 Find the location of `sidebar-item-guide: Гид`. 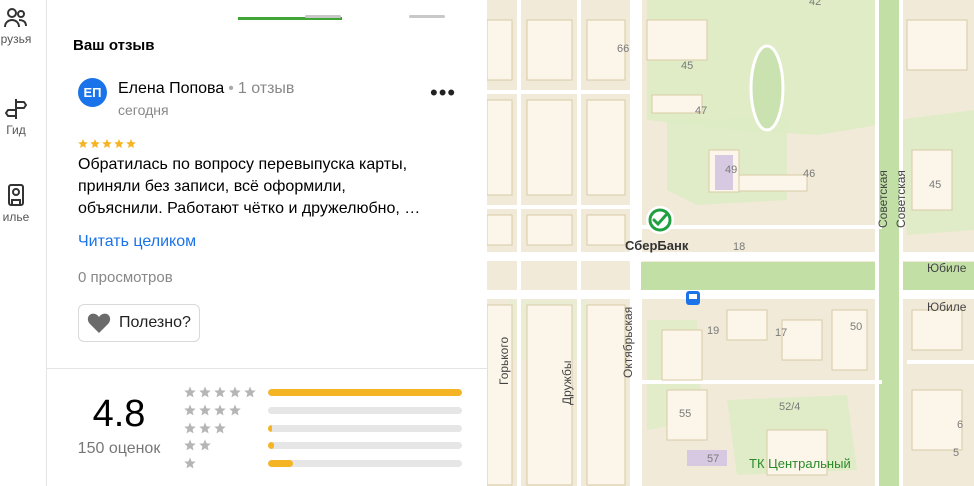

sidebar-item-guide: Гид is located at coordinates (23, 117).